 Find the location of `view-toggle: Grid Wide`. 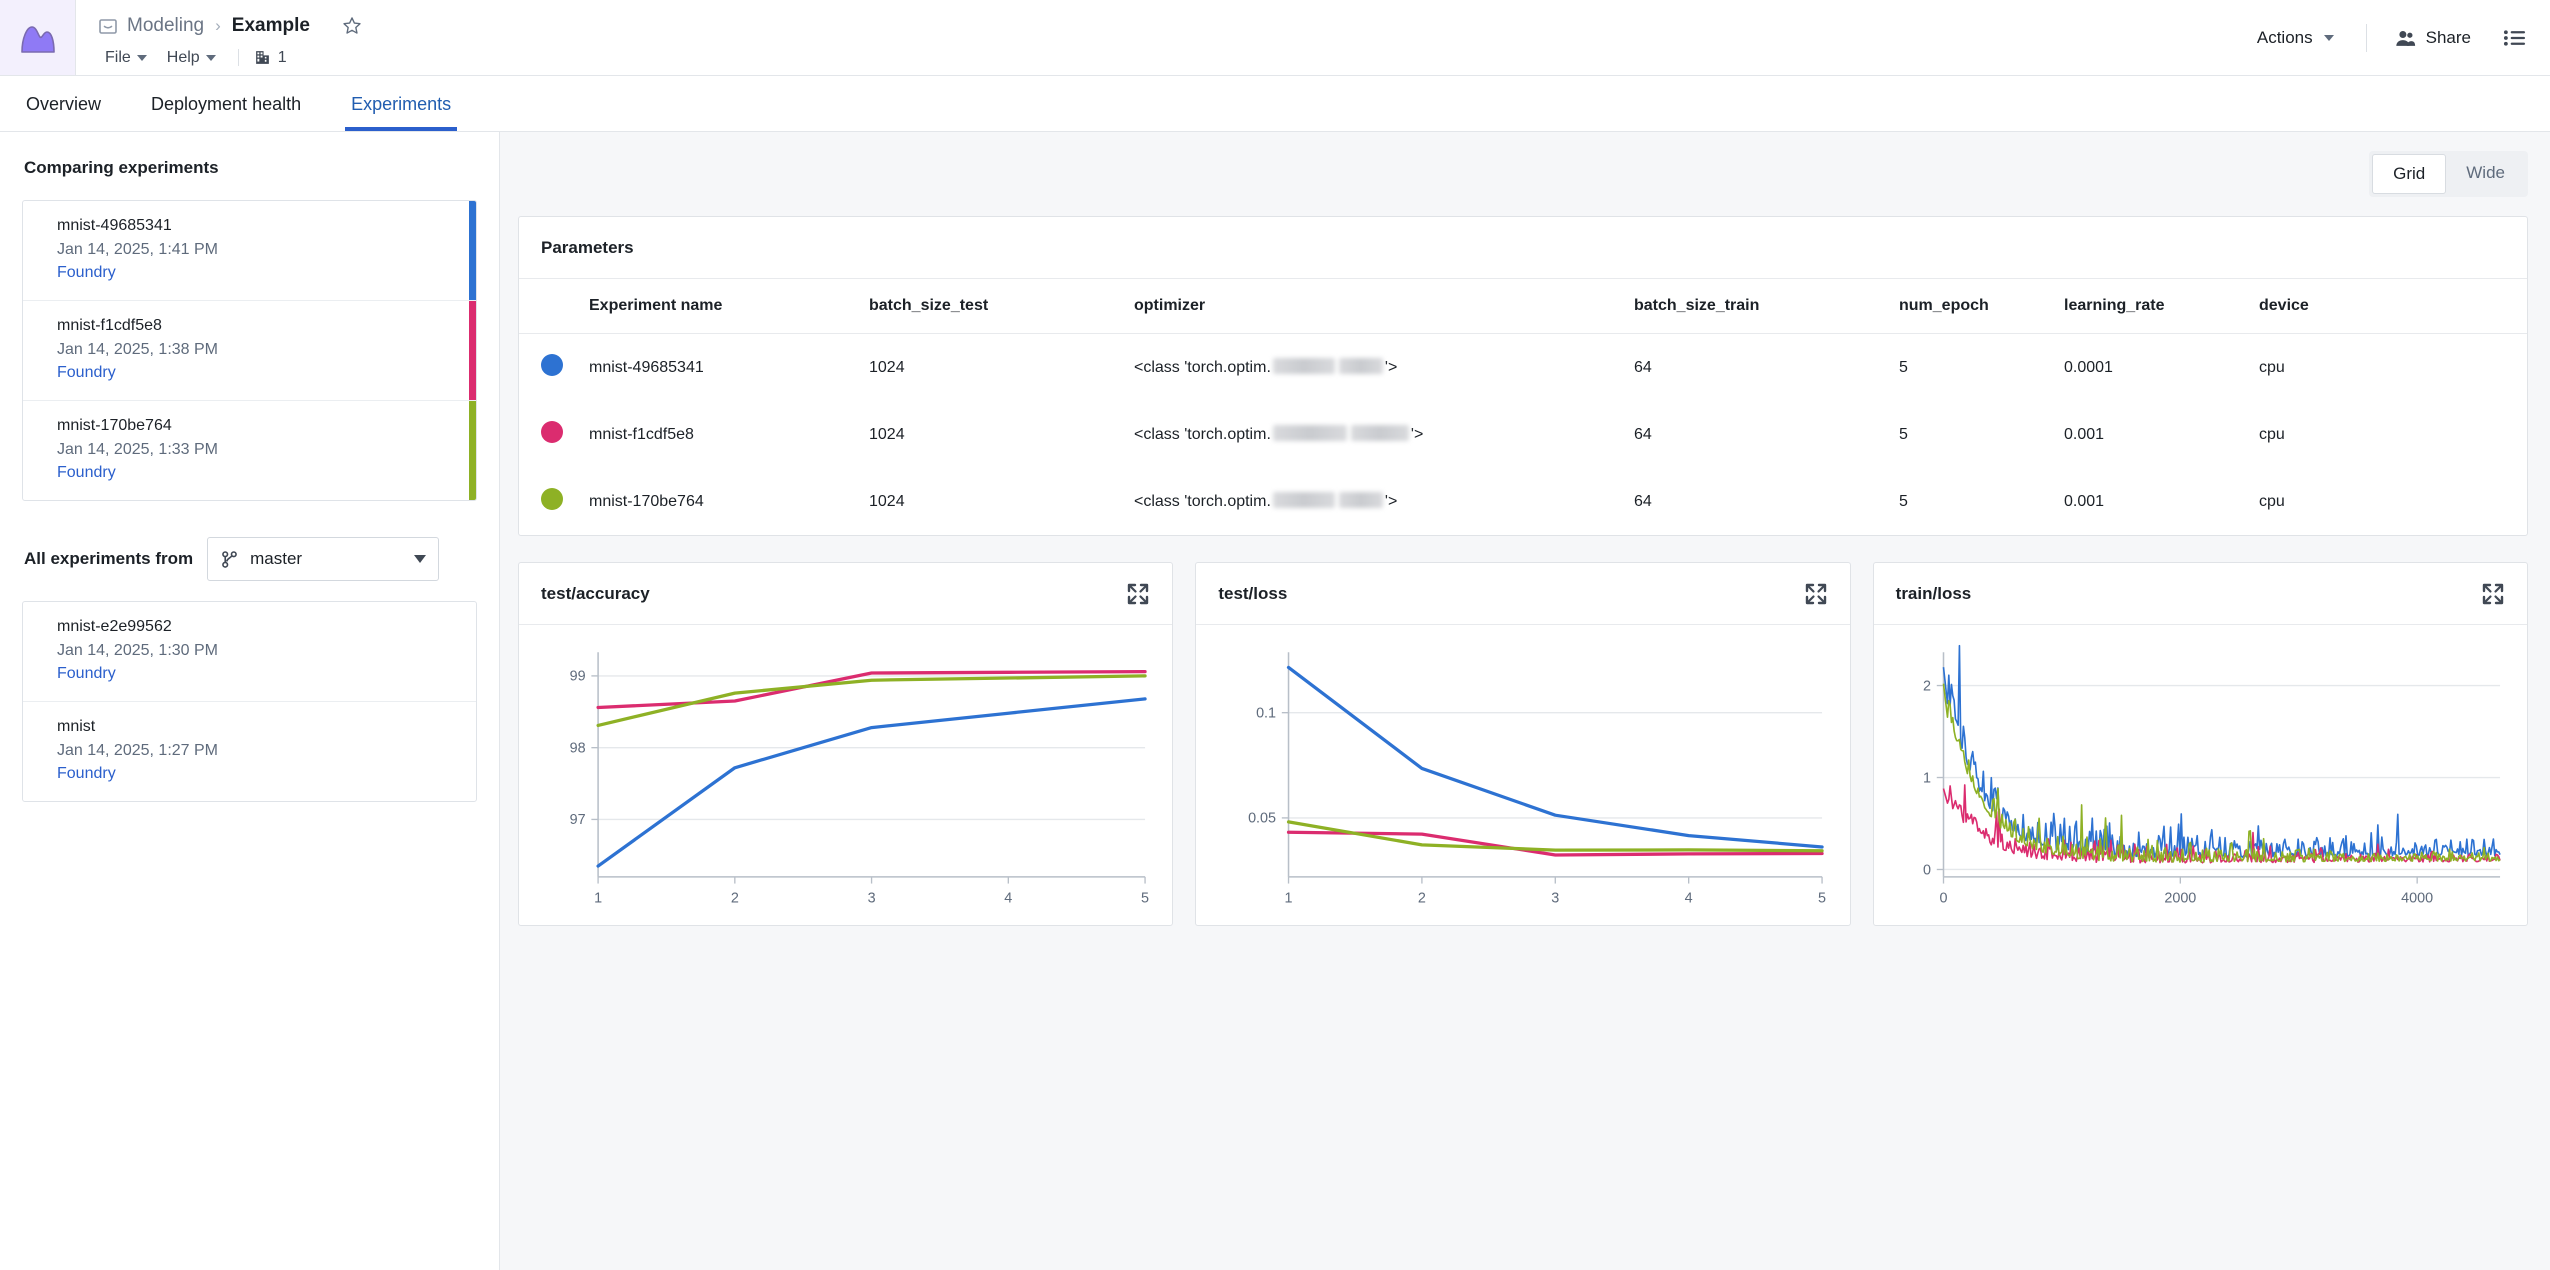

view-toggle: Grid Wide is located at coordinates (2448, 174).